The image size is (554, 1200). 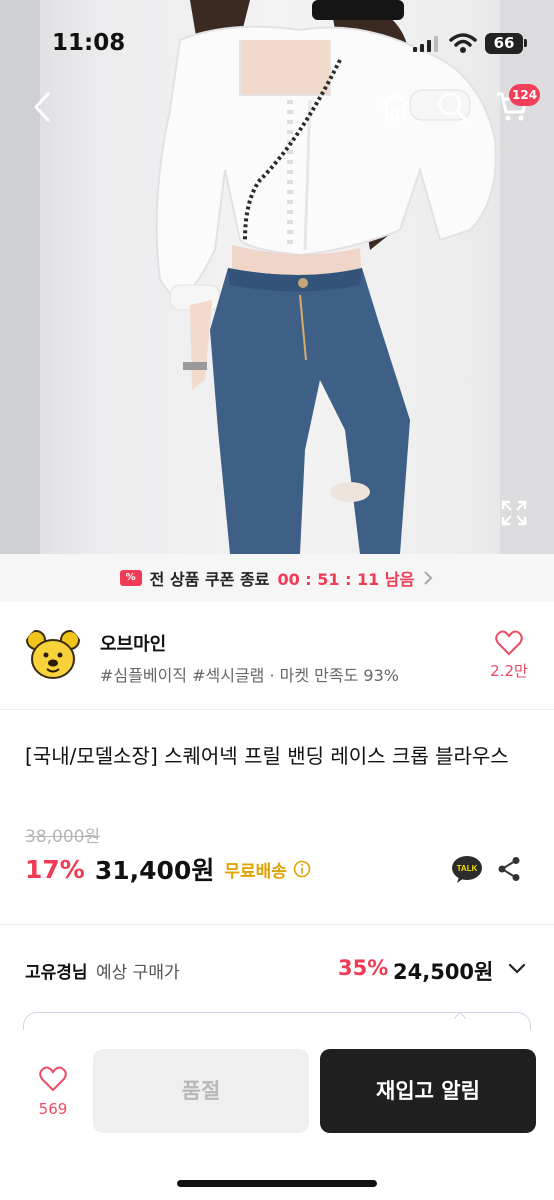 What do you see at coordinates (277, 1183) in the screenshot?
I see `home-indicator` at bounding box center [277, 1183].